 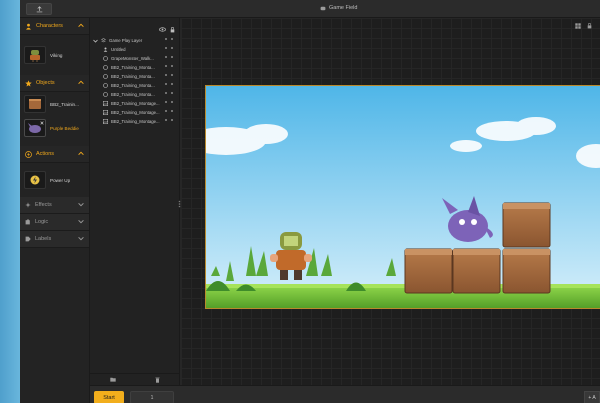 What do you see at coordinates (64, 128) in the screenshot?
I see `list-item-label: Purple Beddie` at bounding box center [64, 128].